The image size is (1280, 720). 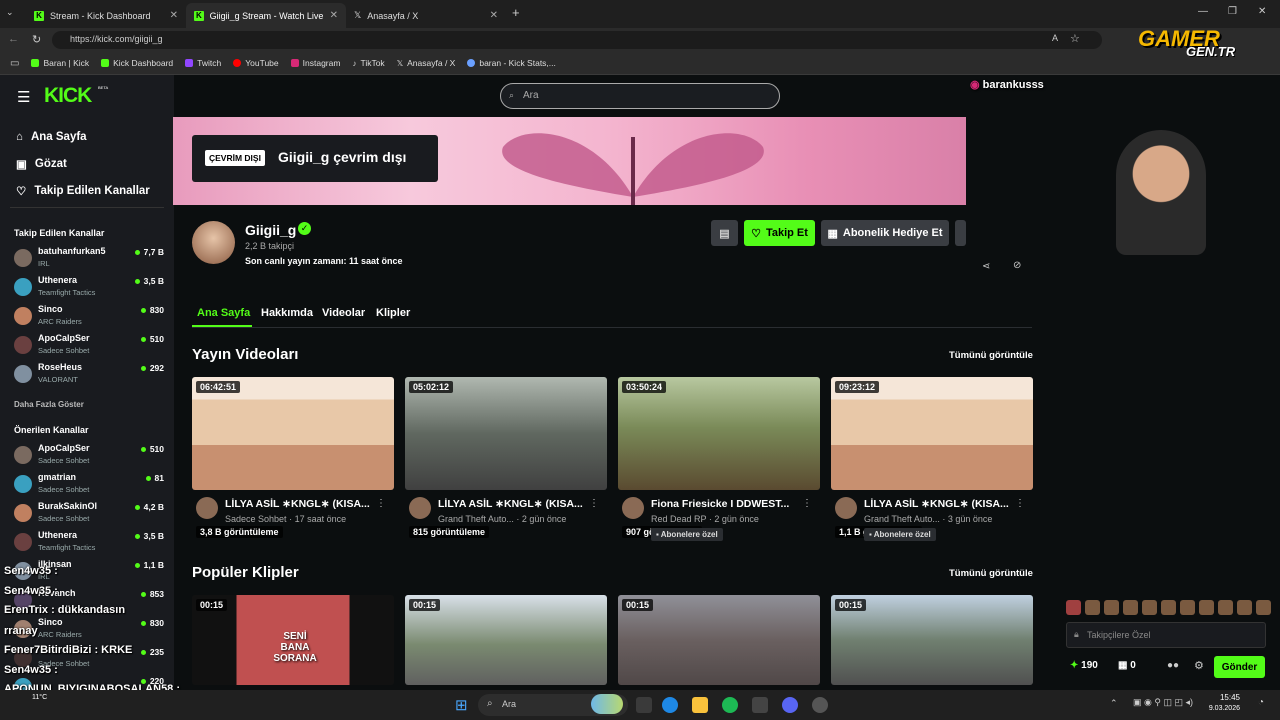 What do you see at coordinates (1084, 665) in the screenshot?
I see `points-counter: ✦ 190` at bounding box center [1084, 665].